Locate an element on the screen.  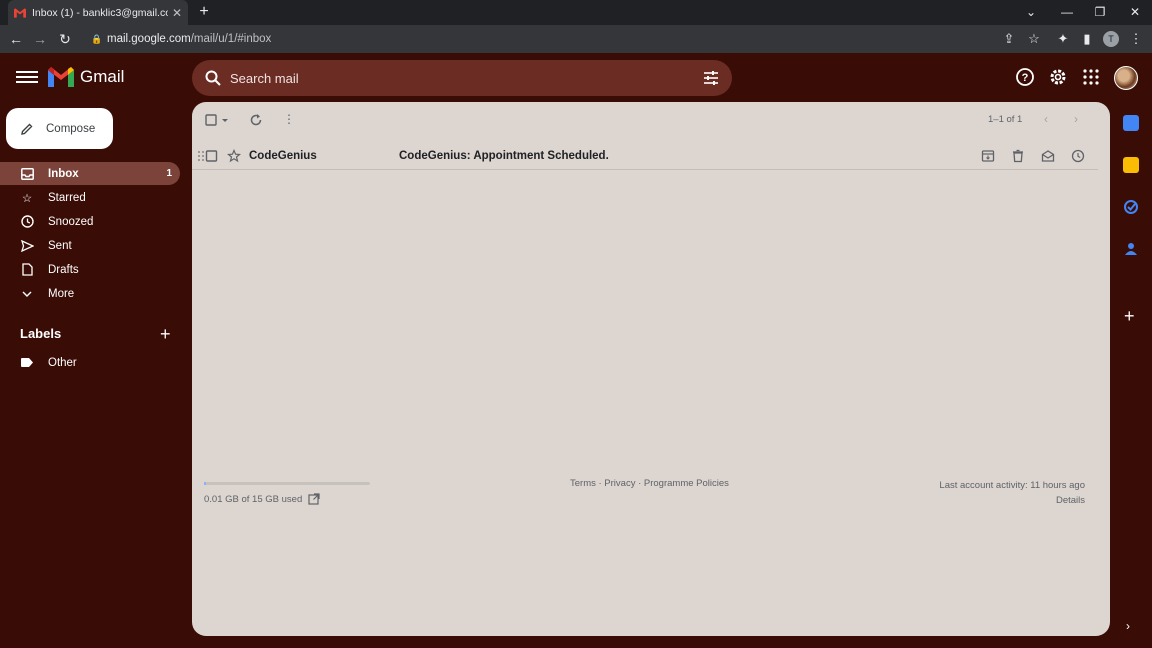
contacts-icon is located at coordinates (1131, 249).